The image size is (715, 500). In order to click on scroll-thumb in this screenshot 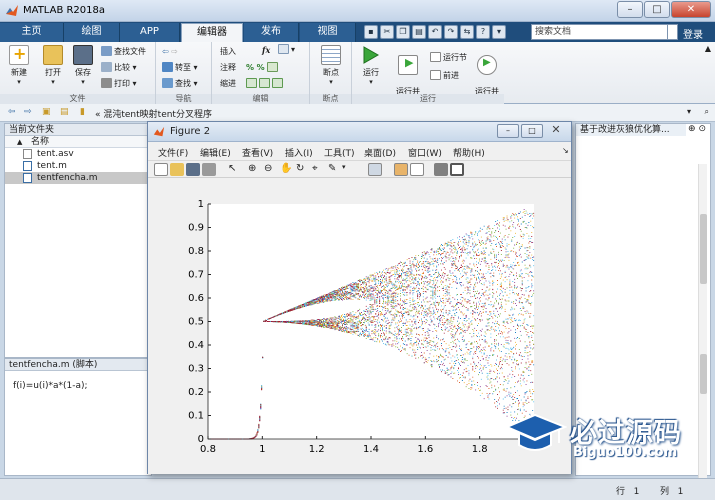, I will do `click(703, 249)`.